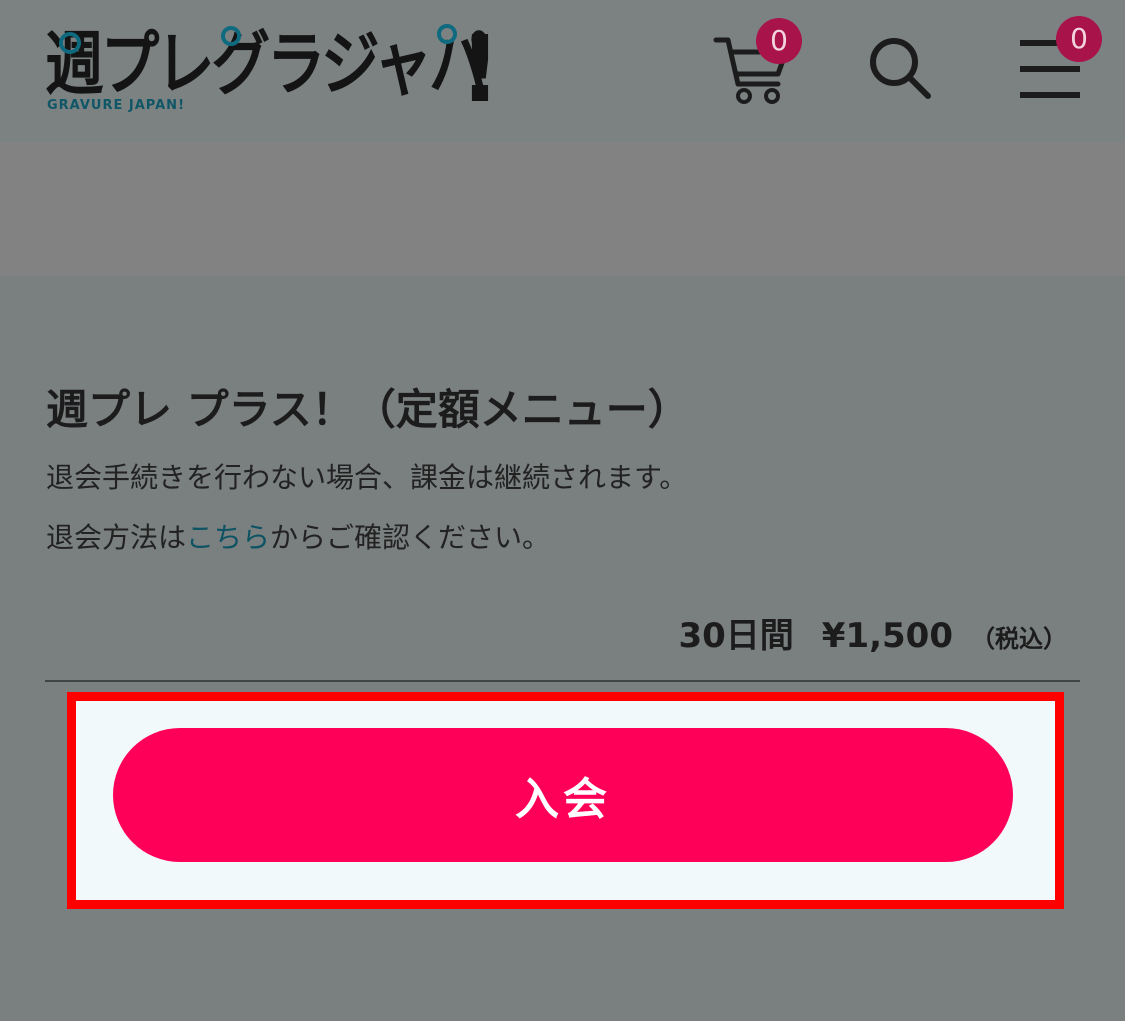  Describe the element at coordinates (736, 636) in the screenshot. I see `price-period: 30日間` at that location.